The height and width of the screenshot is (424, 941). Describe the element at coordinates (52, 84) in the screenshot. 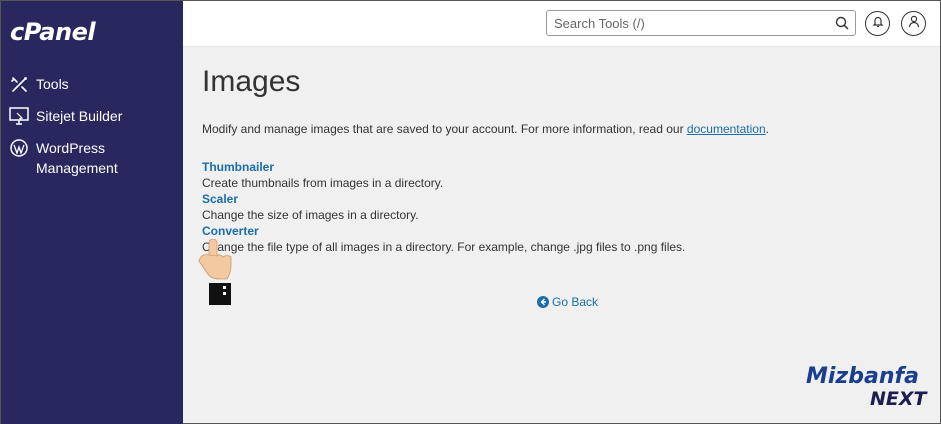

I see `sidebar-item-label: Tools` at that location.